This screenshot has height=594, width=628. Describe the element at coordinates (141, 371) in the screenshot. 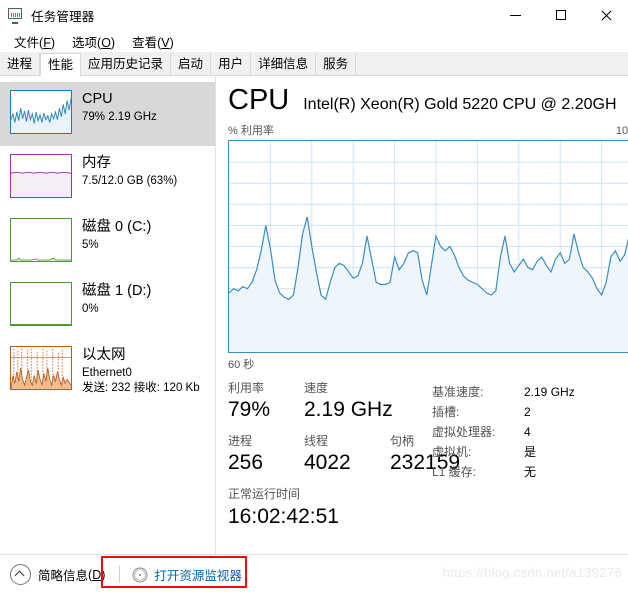

I see `ethernet-text-block: 以太网 Ethernet0 发送: 232 接收: 120 Kb` at that location.